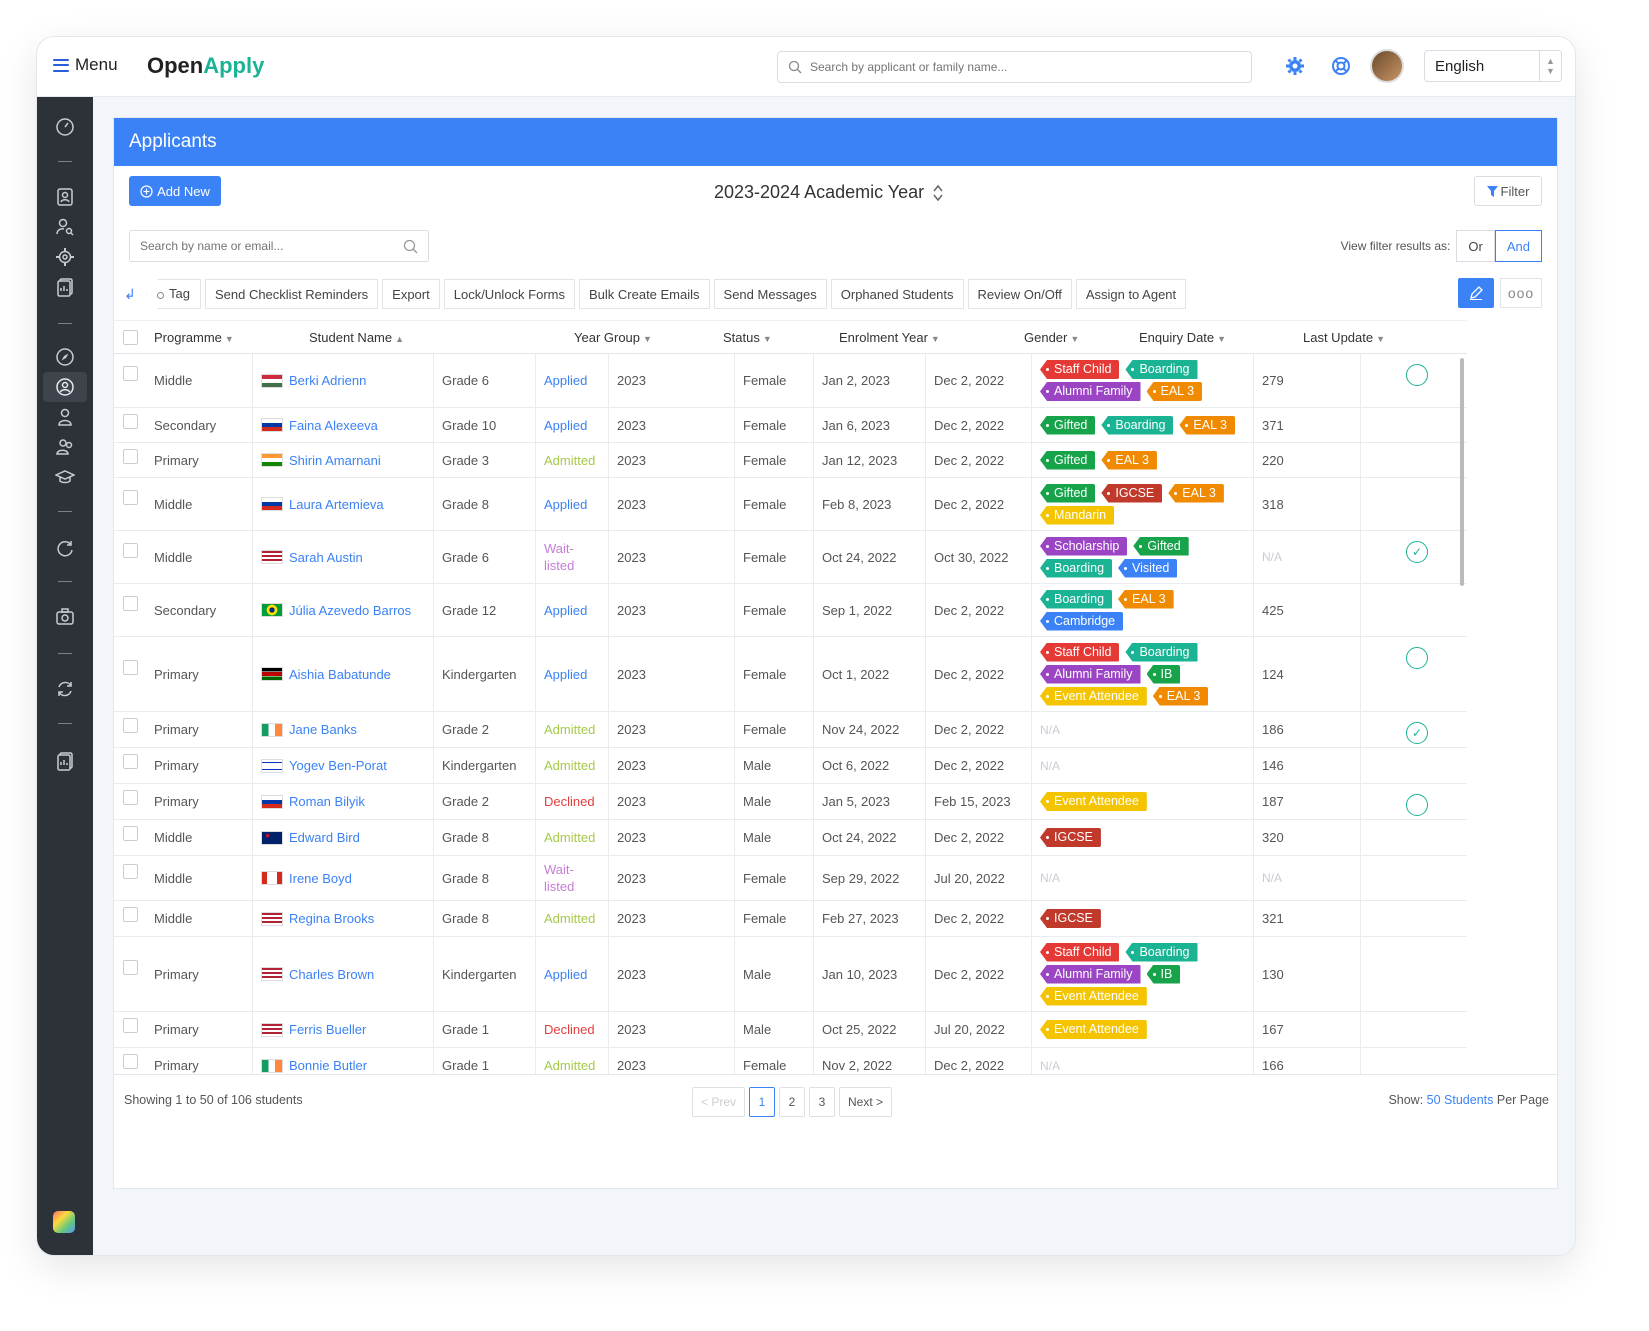 The image size is (1649, 1331). Describe the element at coordinates (1387, 66) in the screenshot. I see `avatar` at that location.